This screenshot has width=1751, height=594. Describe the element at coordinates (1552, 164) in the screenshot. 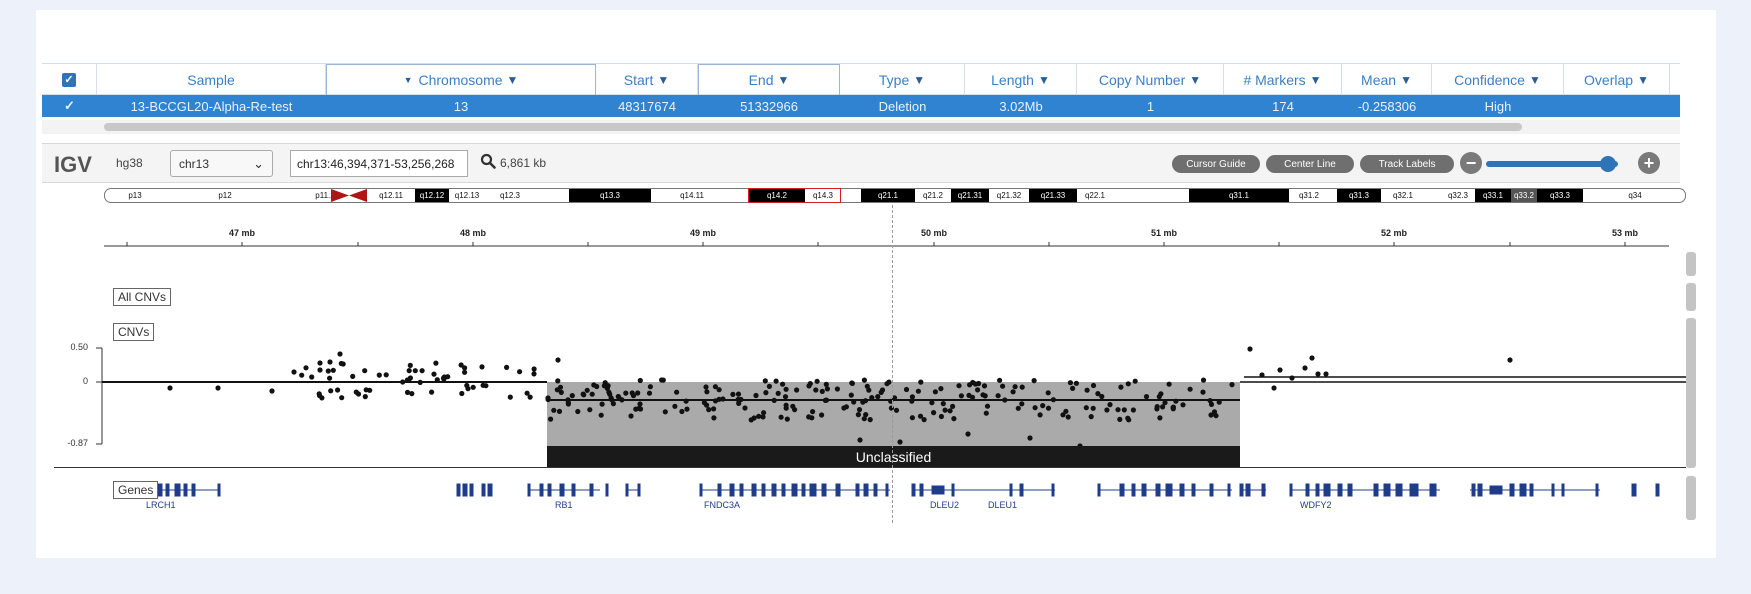

I see `zoom-slider` at that location.